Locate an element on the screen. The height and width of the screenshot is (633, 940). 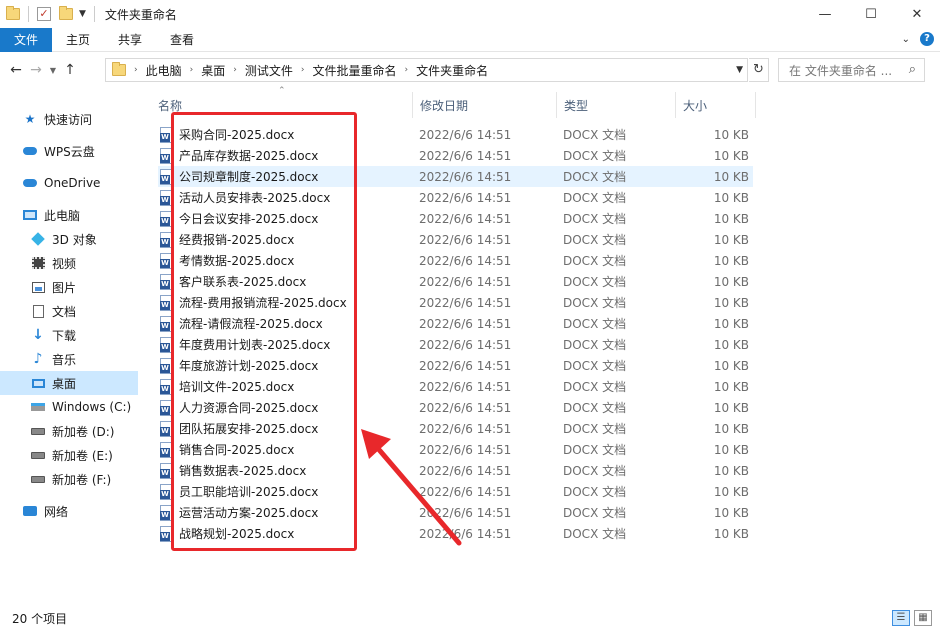
sidebar-item-music: ♪ 音乐 is located at coordinates (69, 359).